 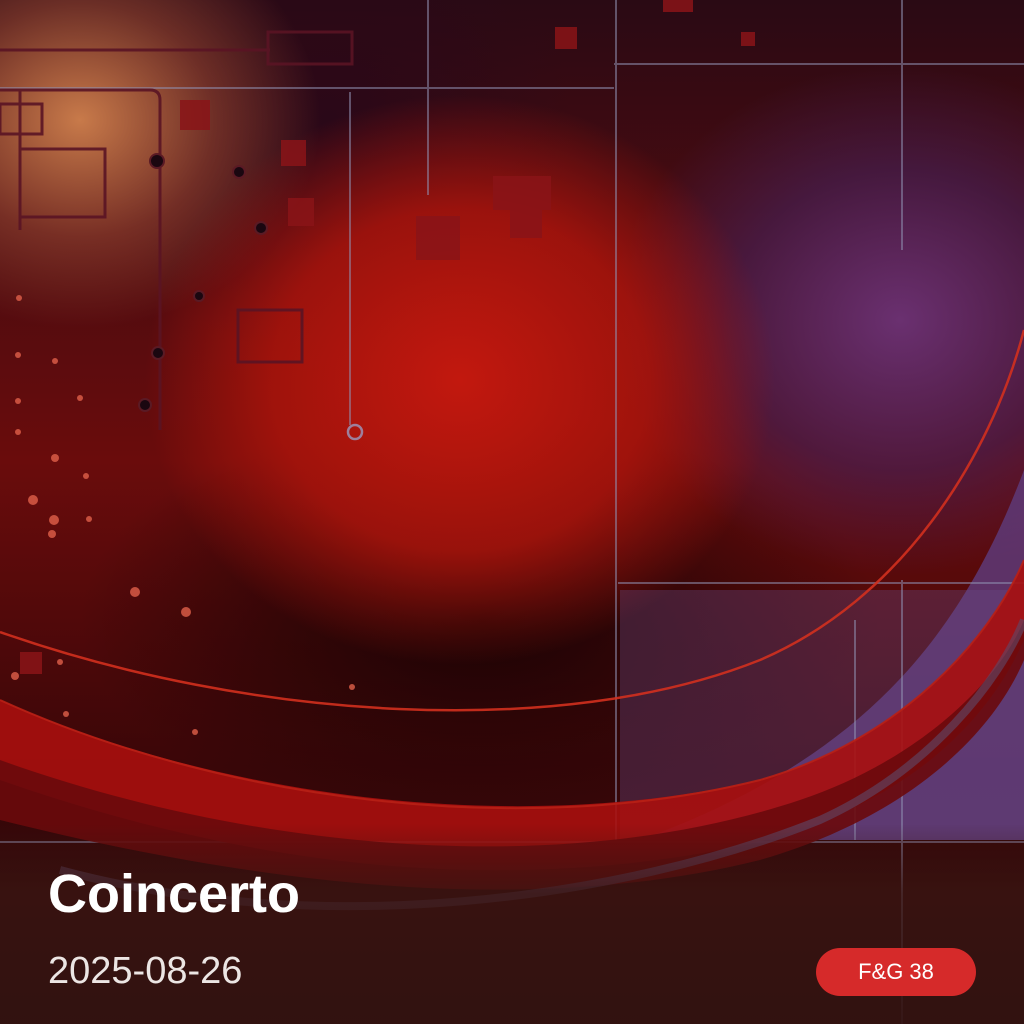 I want to click on fear-greed-badge: F&G 38, so click(x=896, y=972).